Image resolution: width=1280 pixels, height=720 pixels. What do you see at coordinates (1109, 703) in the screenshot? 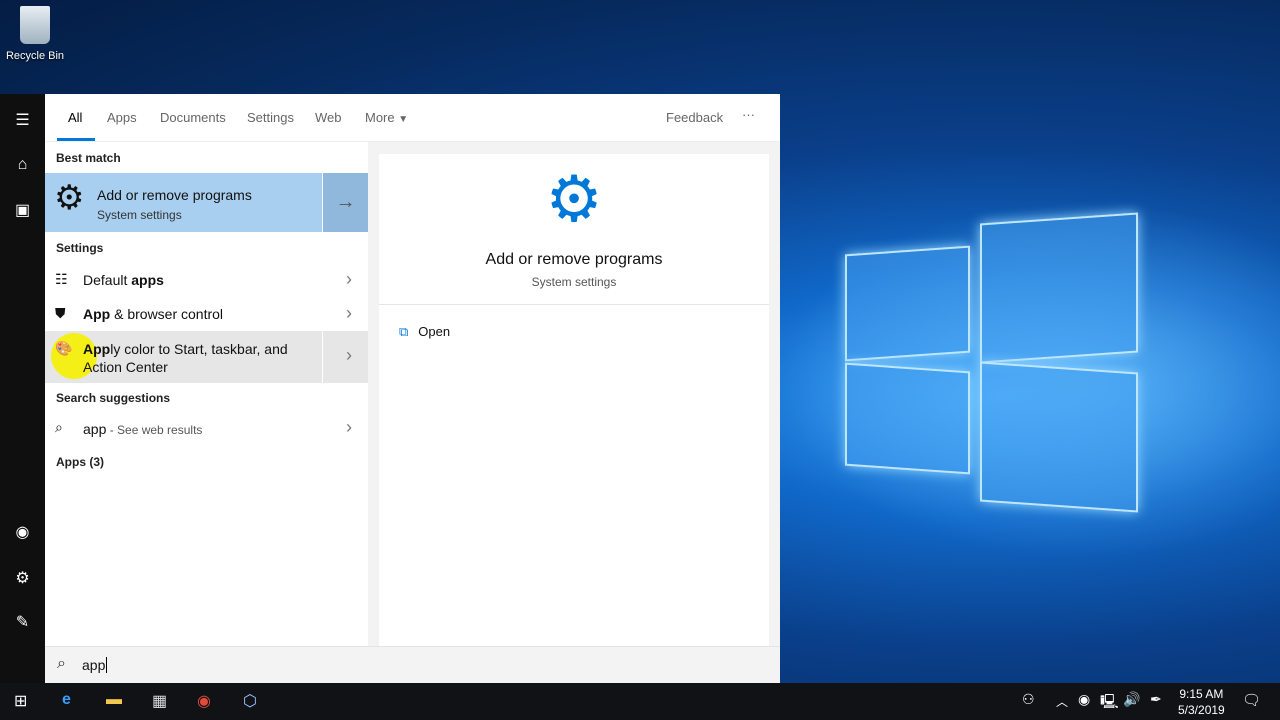
I see `network-icon: 🖳` at bounding box center [1109, 703].